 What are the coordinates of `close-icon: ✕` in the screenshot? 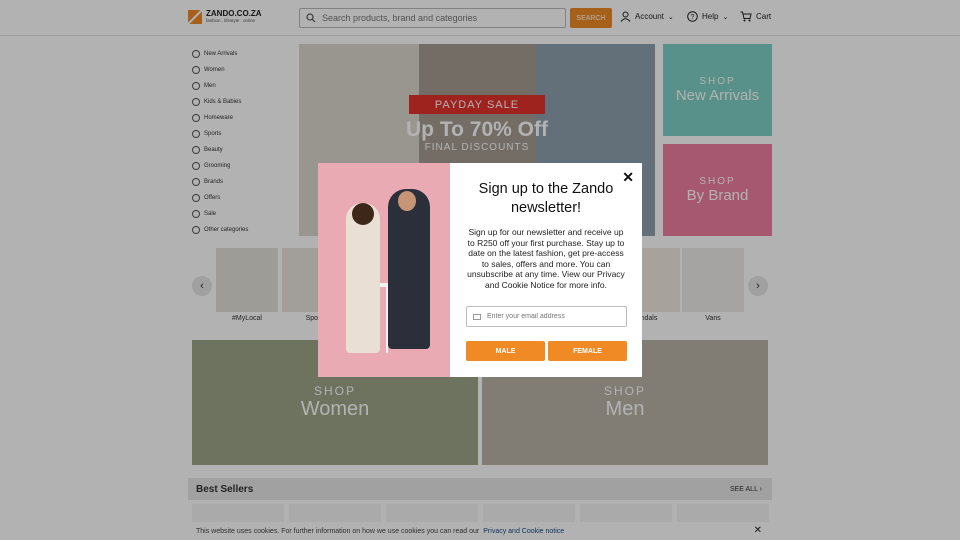 It's located at (628, 177).